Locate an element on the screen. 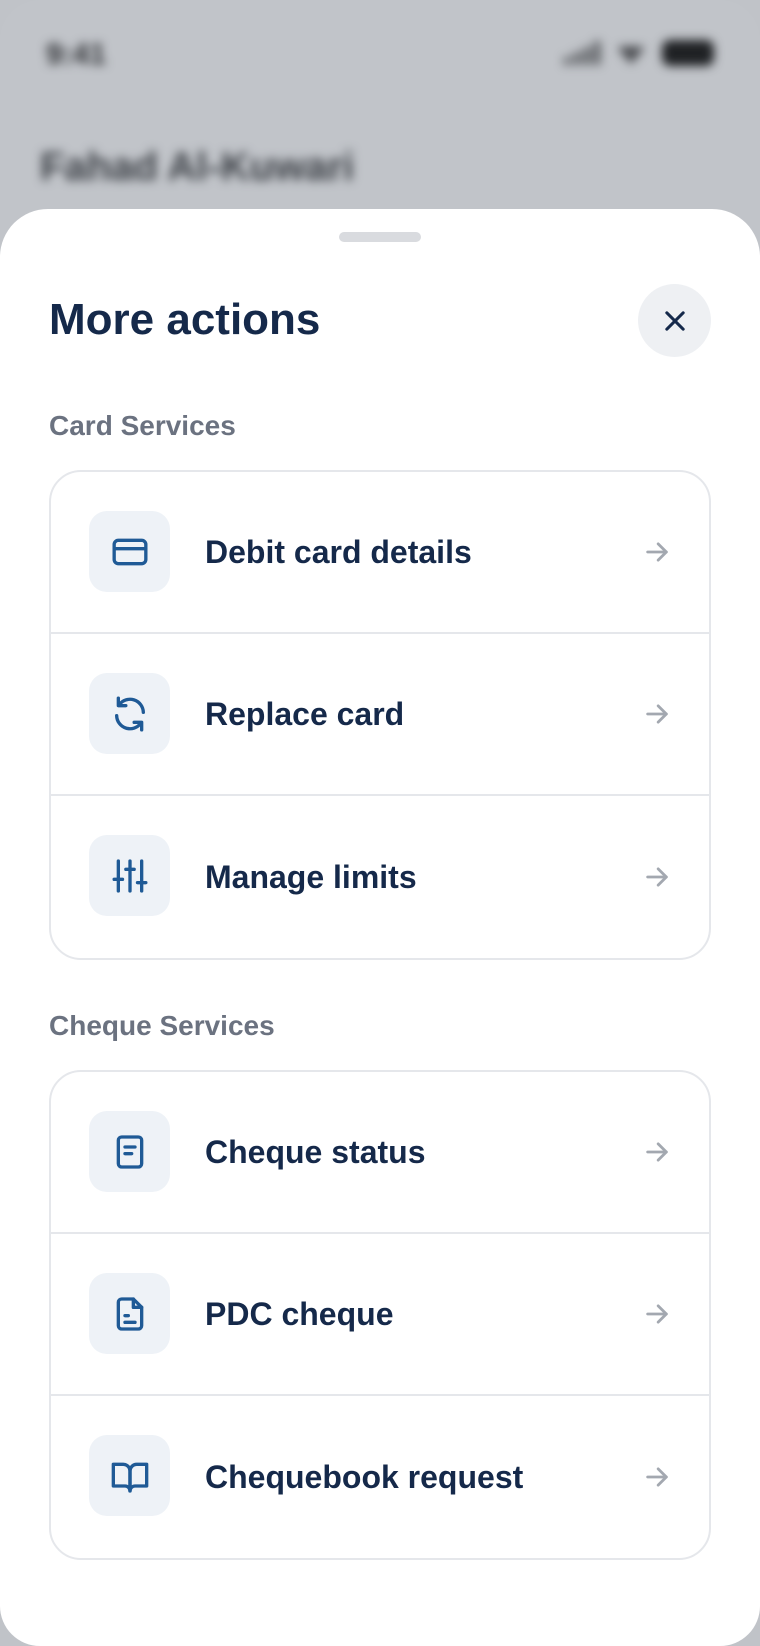  book-open-icon is located at coordinates (129, 1477).